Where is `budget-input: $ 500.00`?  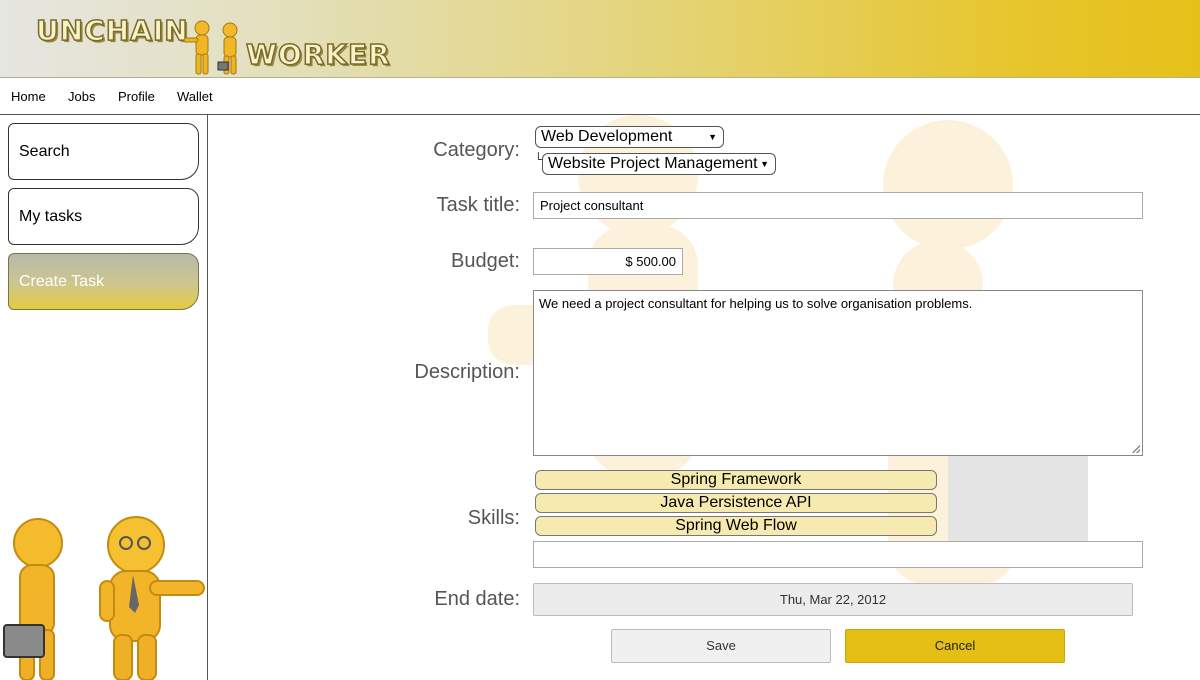 budget-input: $ 500.00 is located at coordinates (608, 261).